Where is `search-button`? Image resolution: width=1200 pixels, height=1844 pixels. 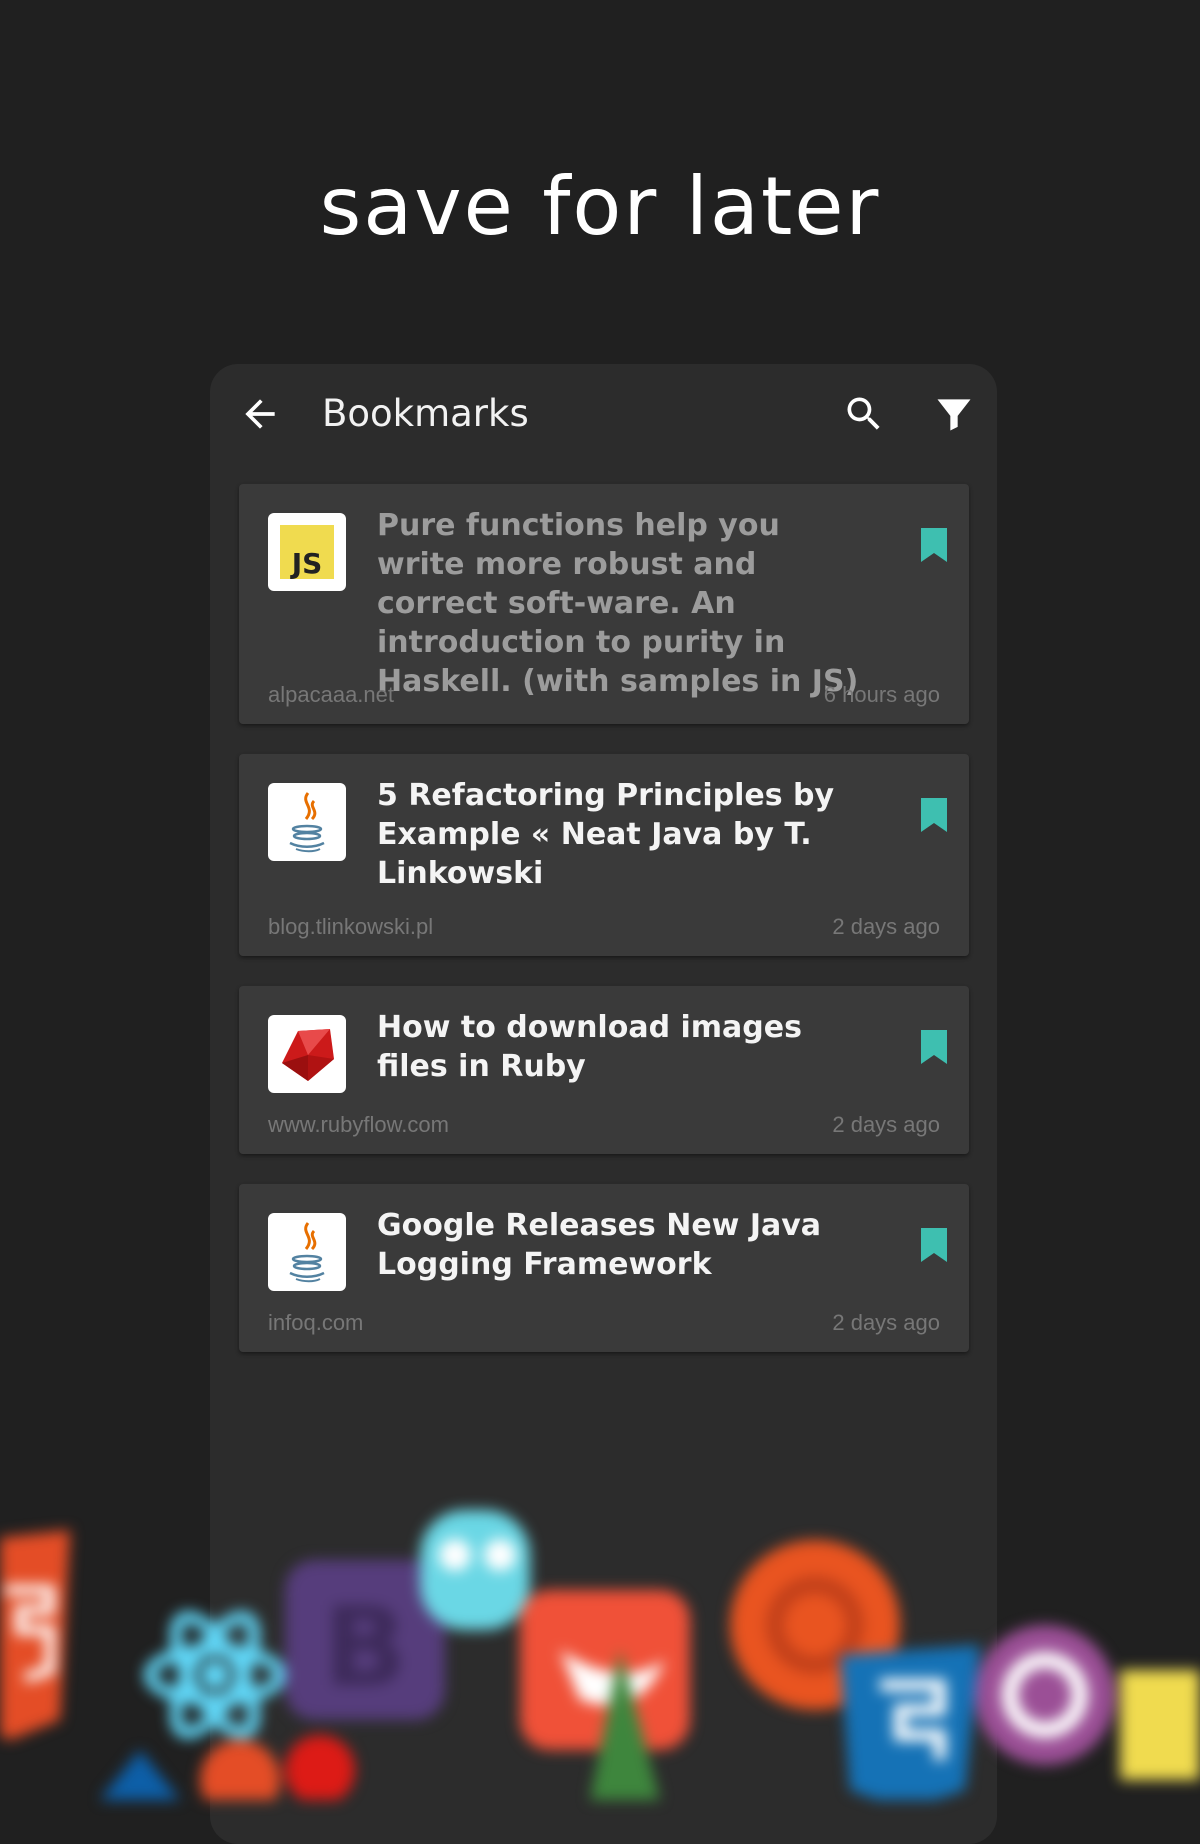
search-button is located at coordinates (864, 414).